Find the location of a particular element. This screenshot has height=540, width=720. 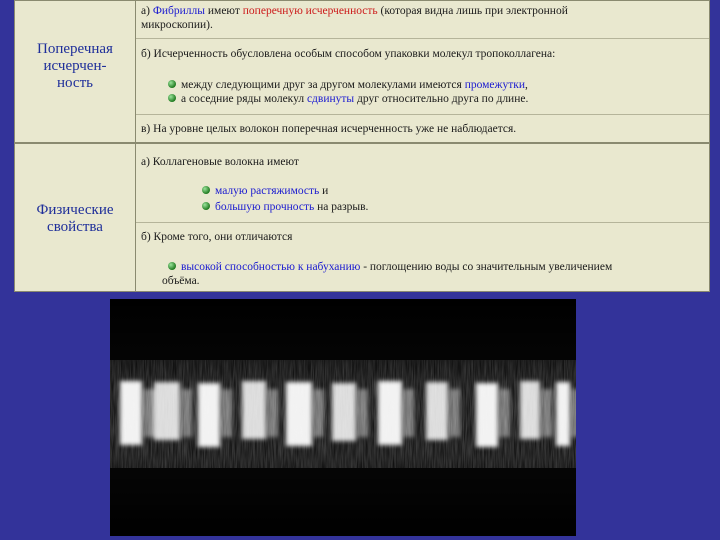

term-fibrils: Фибриллы is located at coordinates (179, 11).